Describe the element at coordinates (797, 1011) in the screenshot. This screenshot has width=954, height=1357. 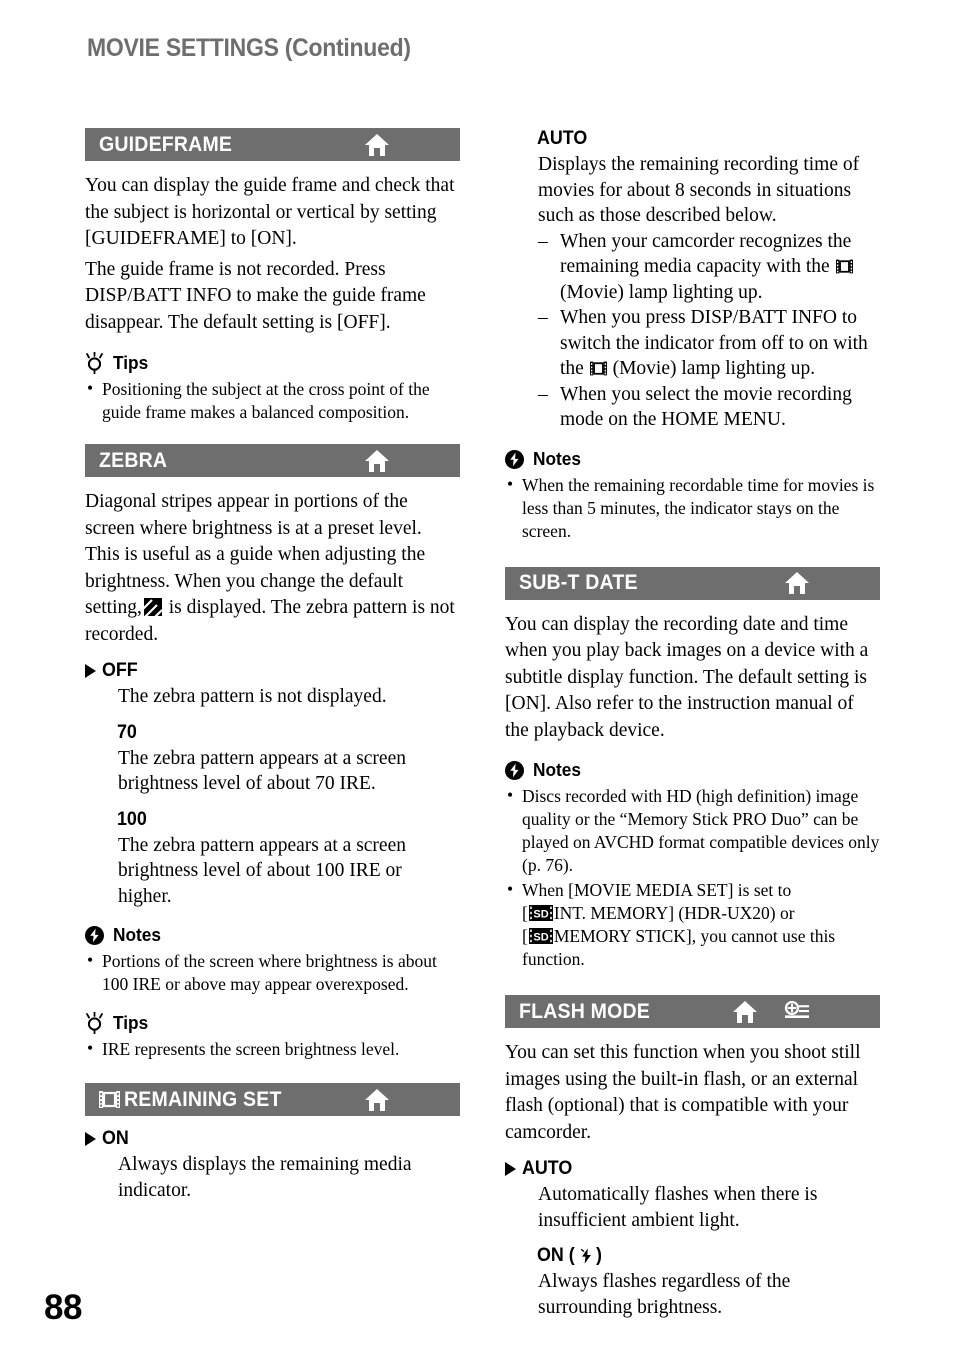
I see `option-icon` at that location.